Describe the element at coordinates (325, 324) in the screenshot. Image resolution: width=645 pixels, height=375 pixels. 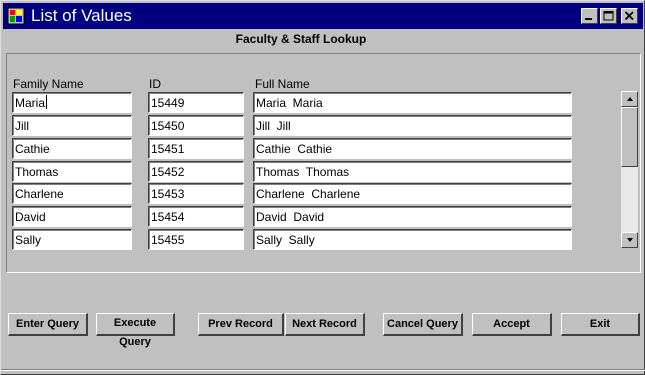
I see `next-record-button: Next Record` at that location.